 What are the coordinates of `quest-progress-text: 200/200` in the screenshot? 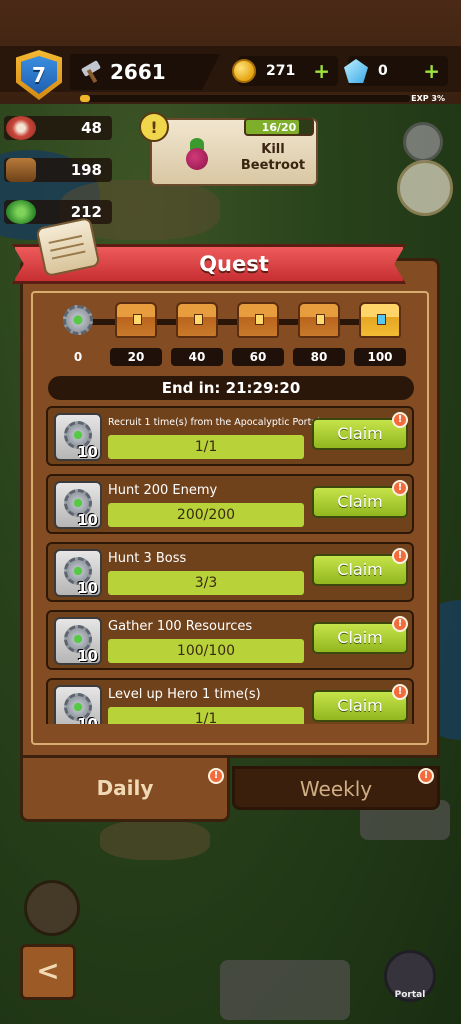 It's located at (206, 515).